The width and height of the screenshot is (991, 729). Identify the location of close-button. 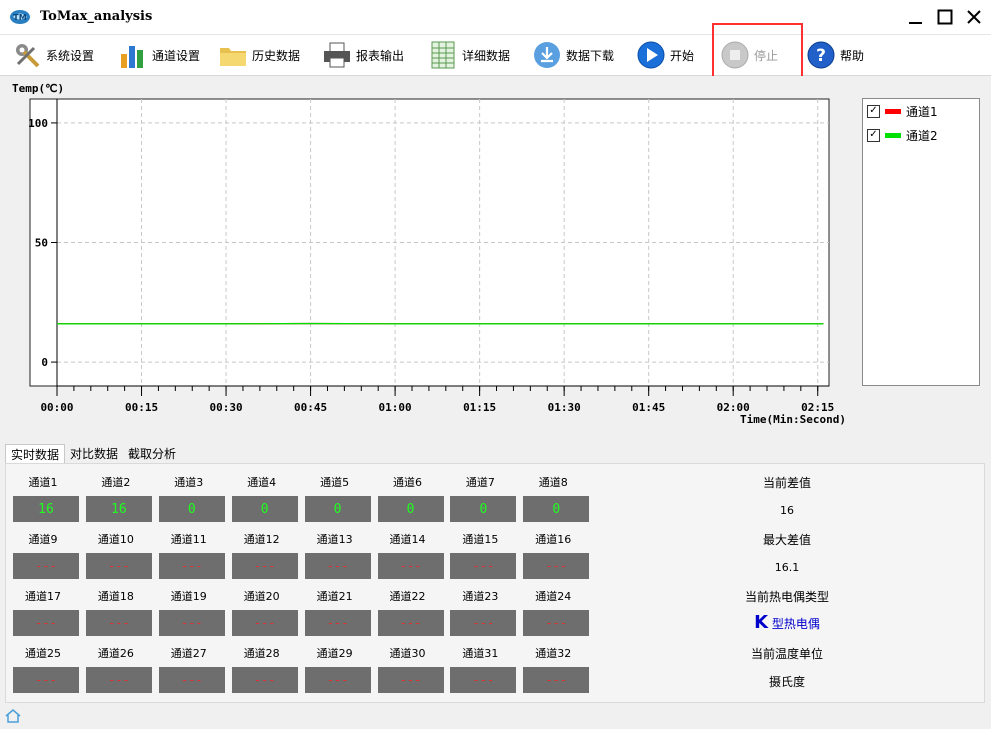
(974, 17).